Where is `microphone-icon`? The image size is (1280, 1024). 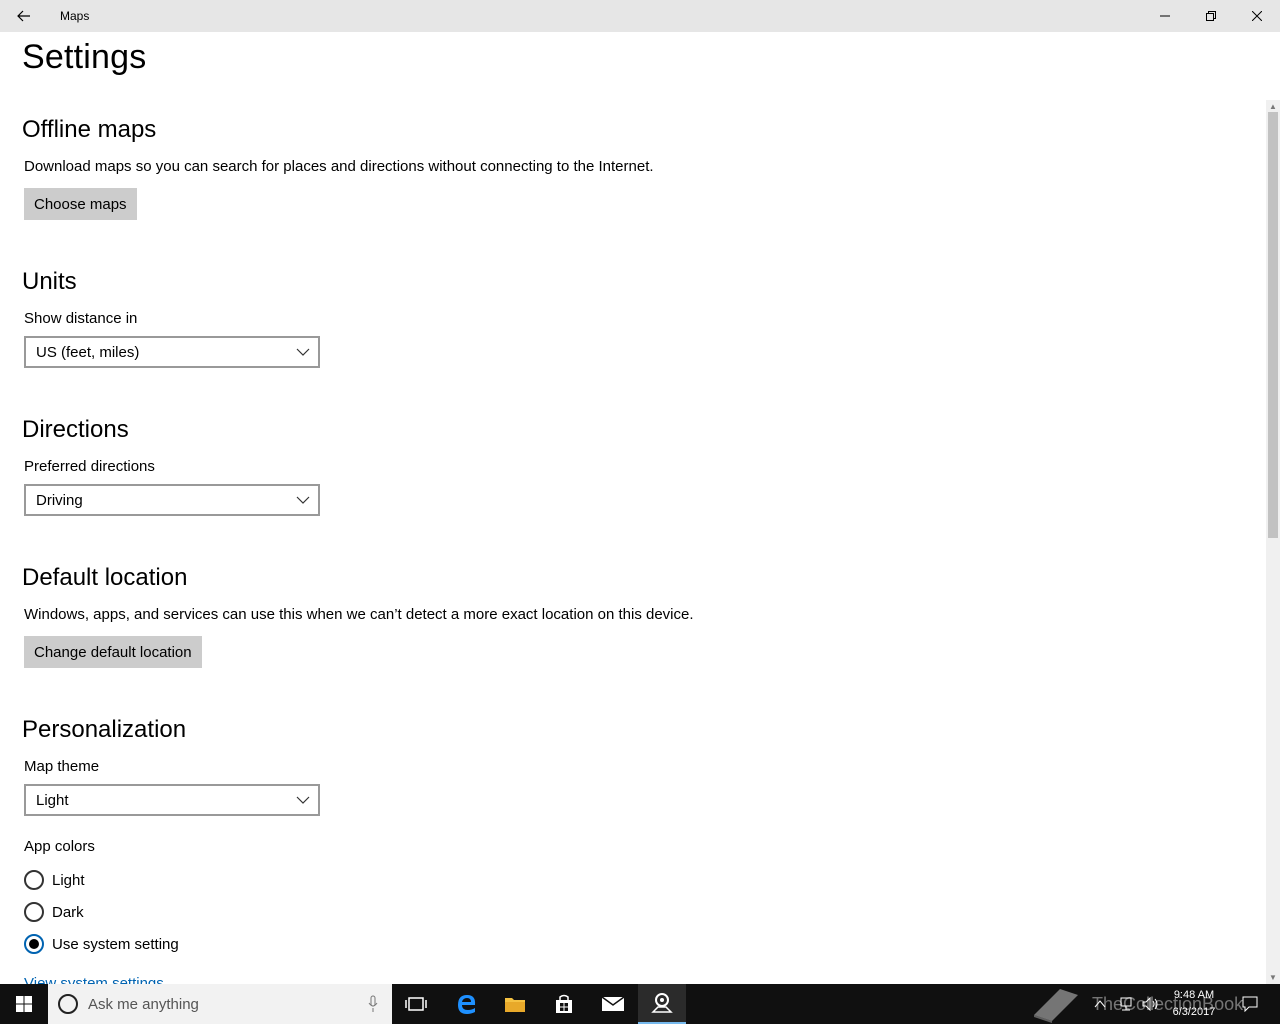
microphone-icon is located at coordinates (373, 1004).